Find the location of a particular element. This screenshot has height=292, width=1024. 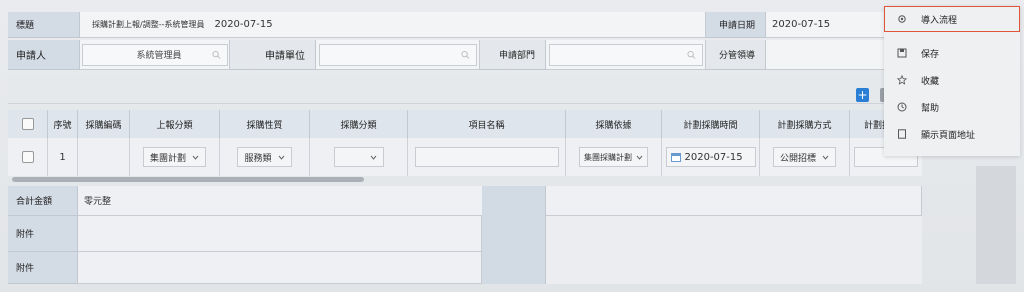

applicant-cell: 系統管理員 is located at coordinates (155, 55).